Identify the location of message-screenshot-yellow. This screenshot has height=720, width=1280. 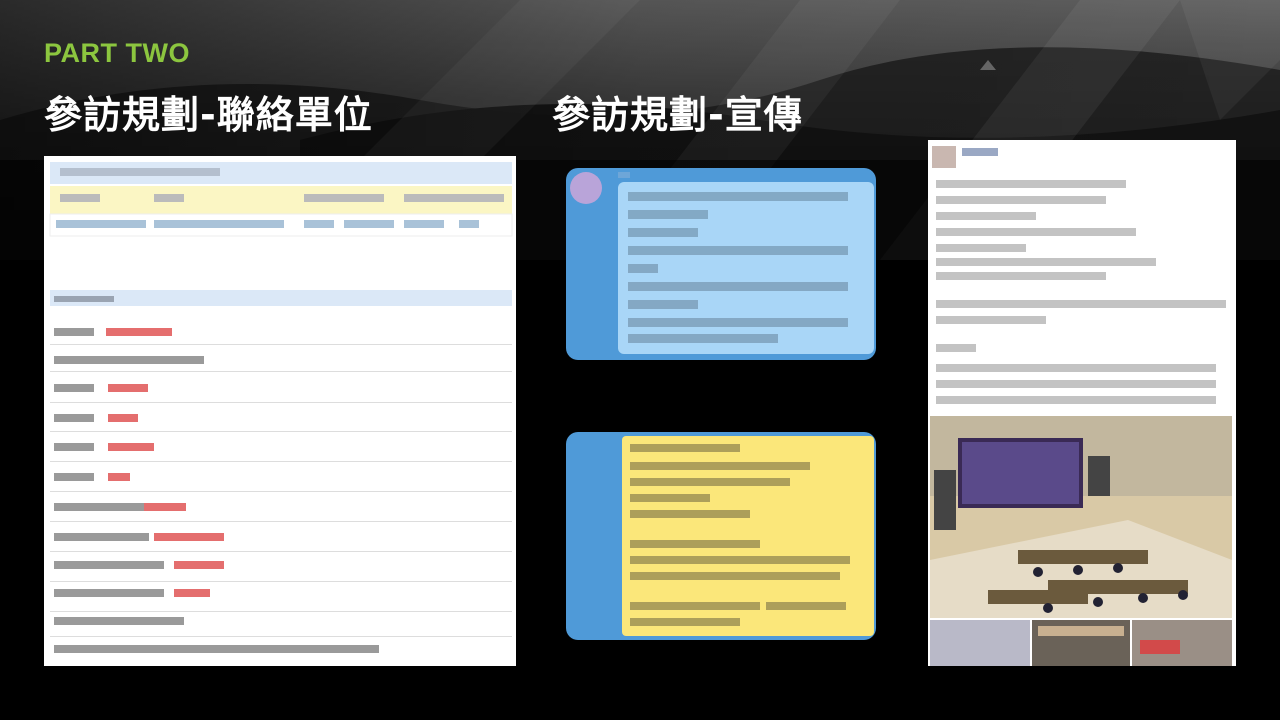
(721, 536).